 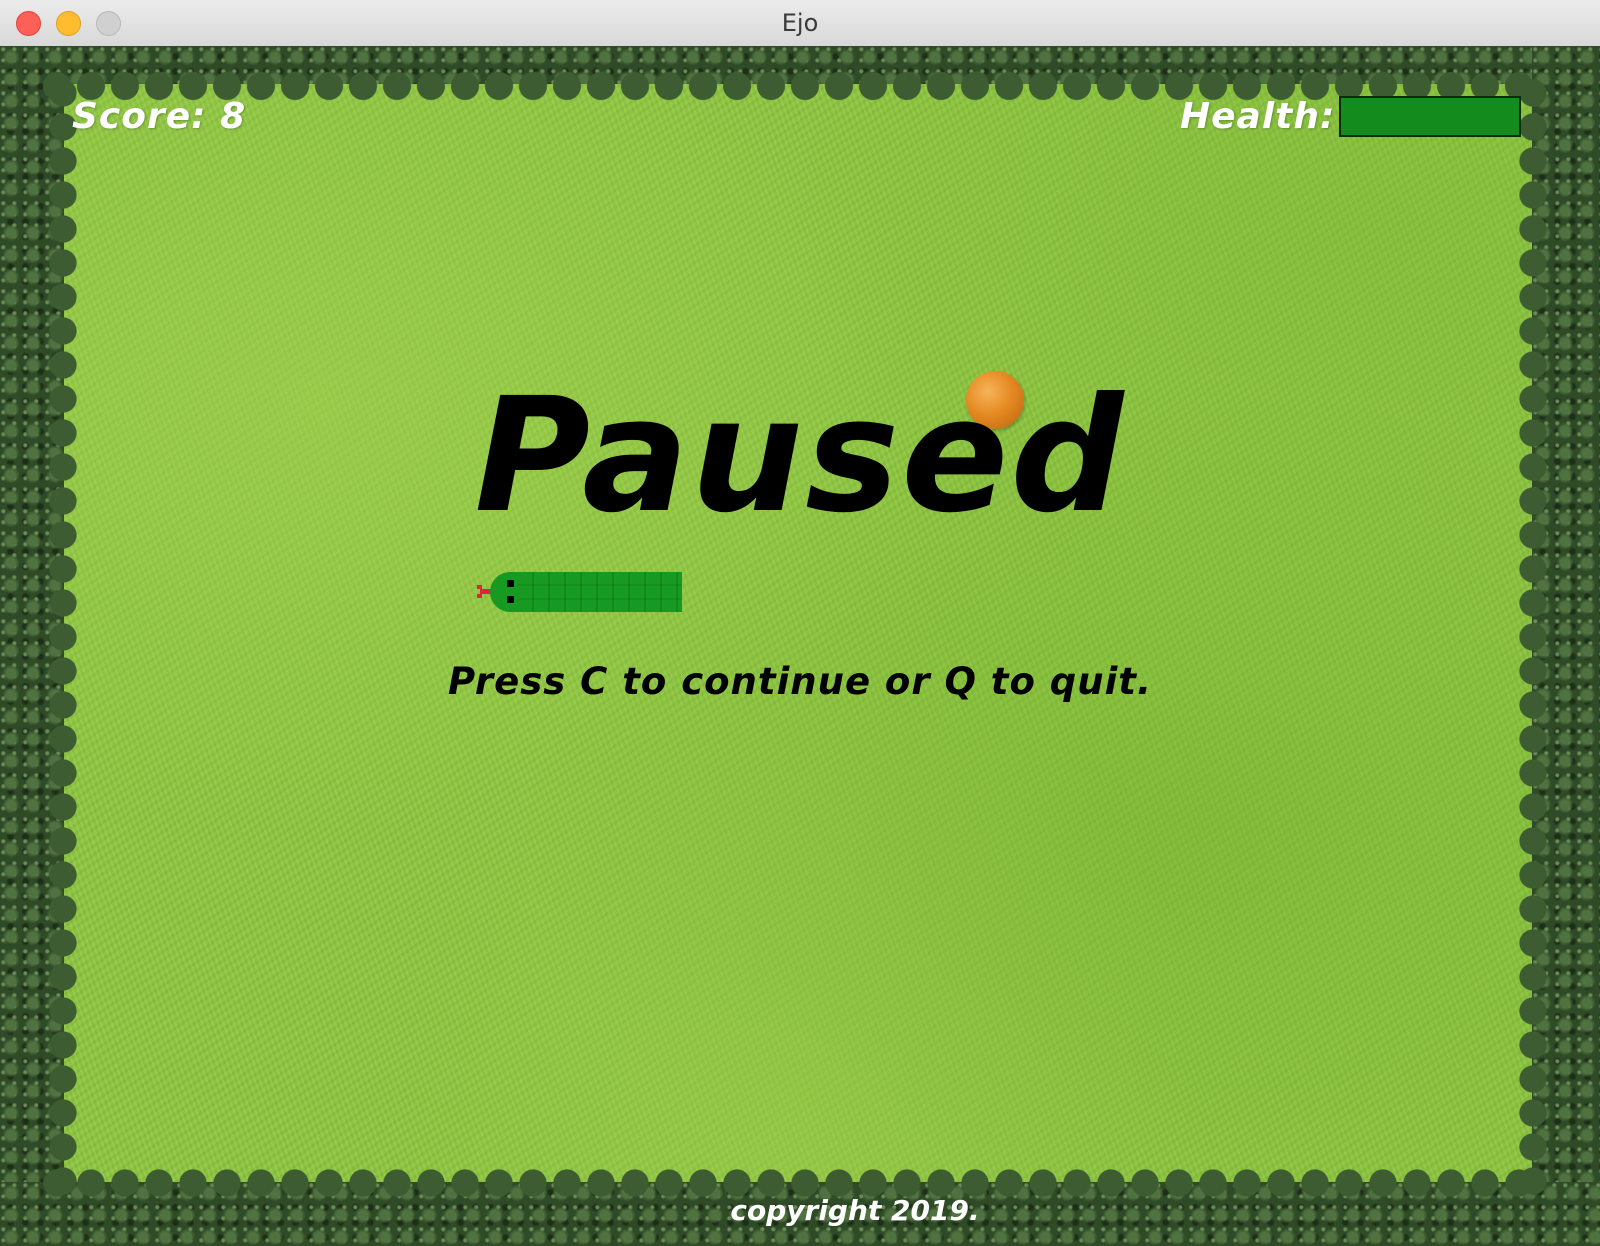 What do you see at coordinates (855, 1210) in the screenshot?
I see `copyright-text: copyright 2019.` at bounding box center [855, 1210].